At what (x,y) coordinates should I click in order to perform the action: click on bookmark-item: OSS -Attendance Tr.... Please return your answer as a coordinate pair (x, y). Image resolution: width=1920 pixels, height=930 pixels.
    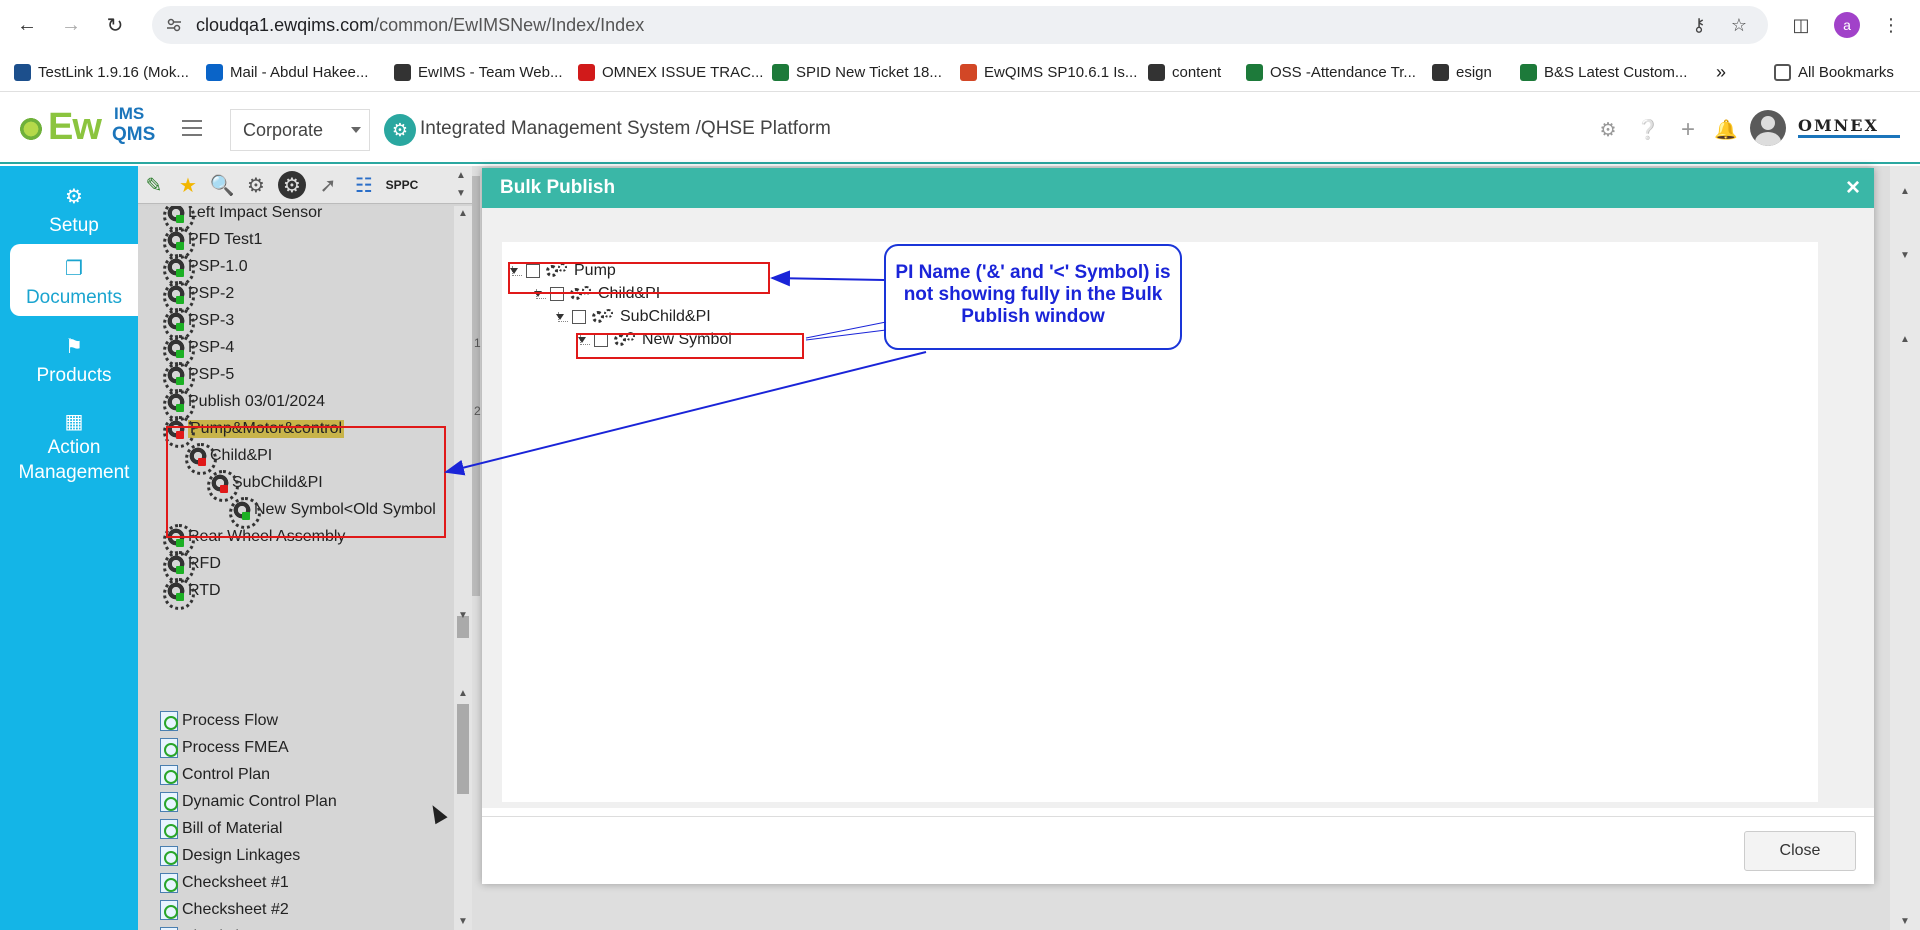
    Looking at the image, I should click on (1331, 72).